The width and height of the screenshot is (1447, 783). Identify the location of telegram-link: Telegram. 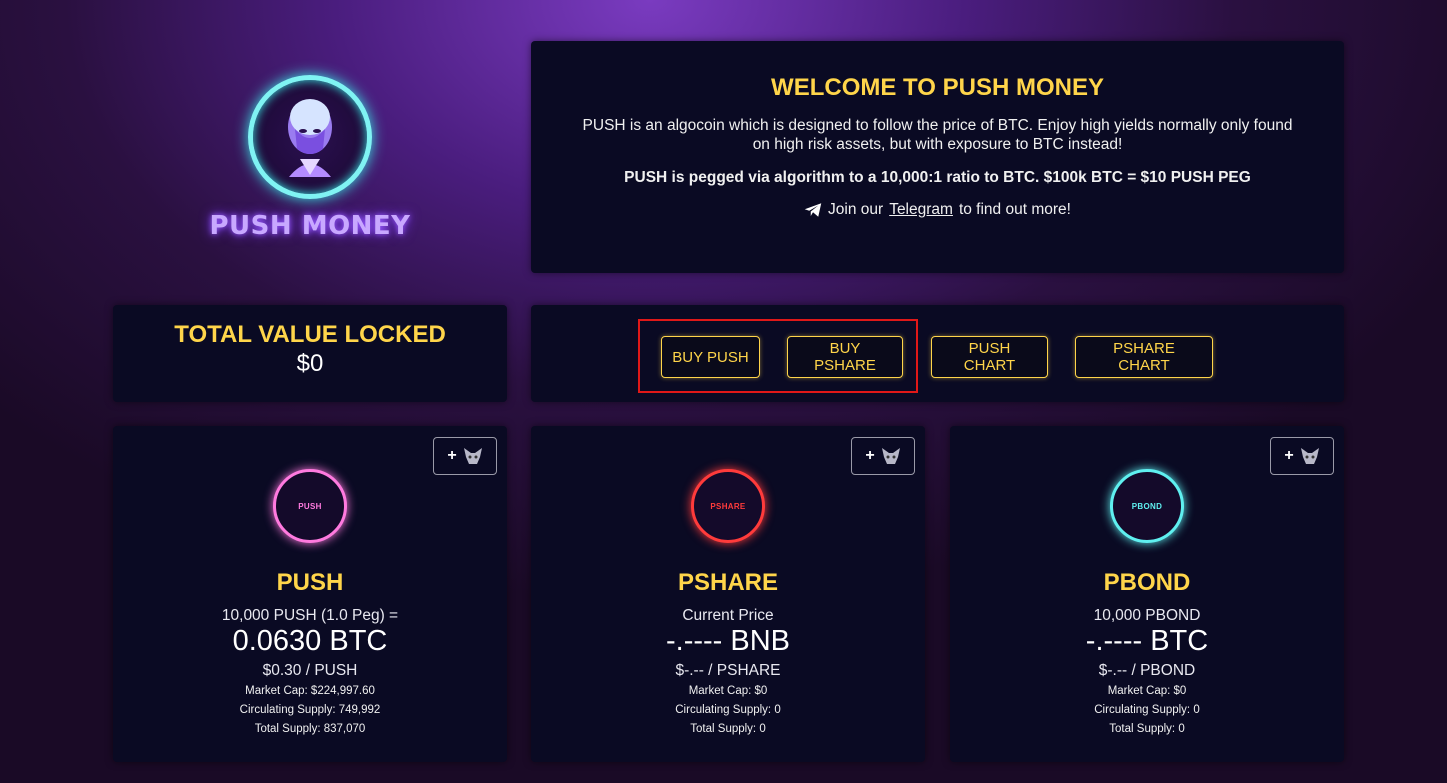
(921, 210).